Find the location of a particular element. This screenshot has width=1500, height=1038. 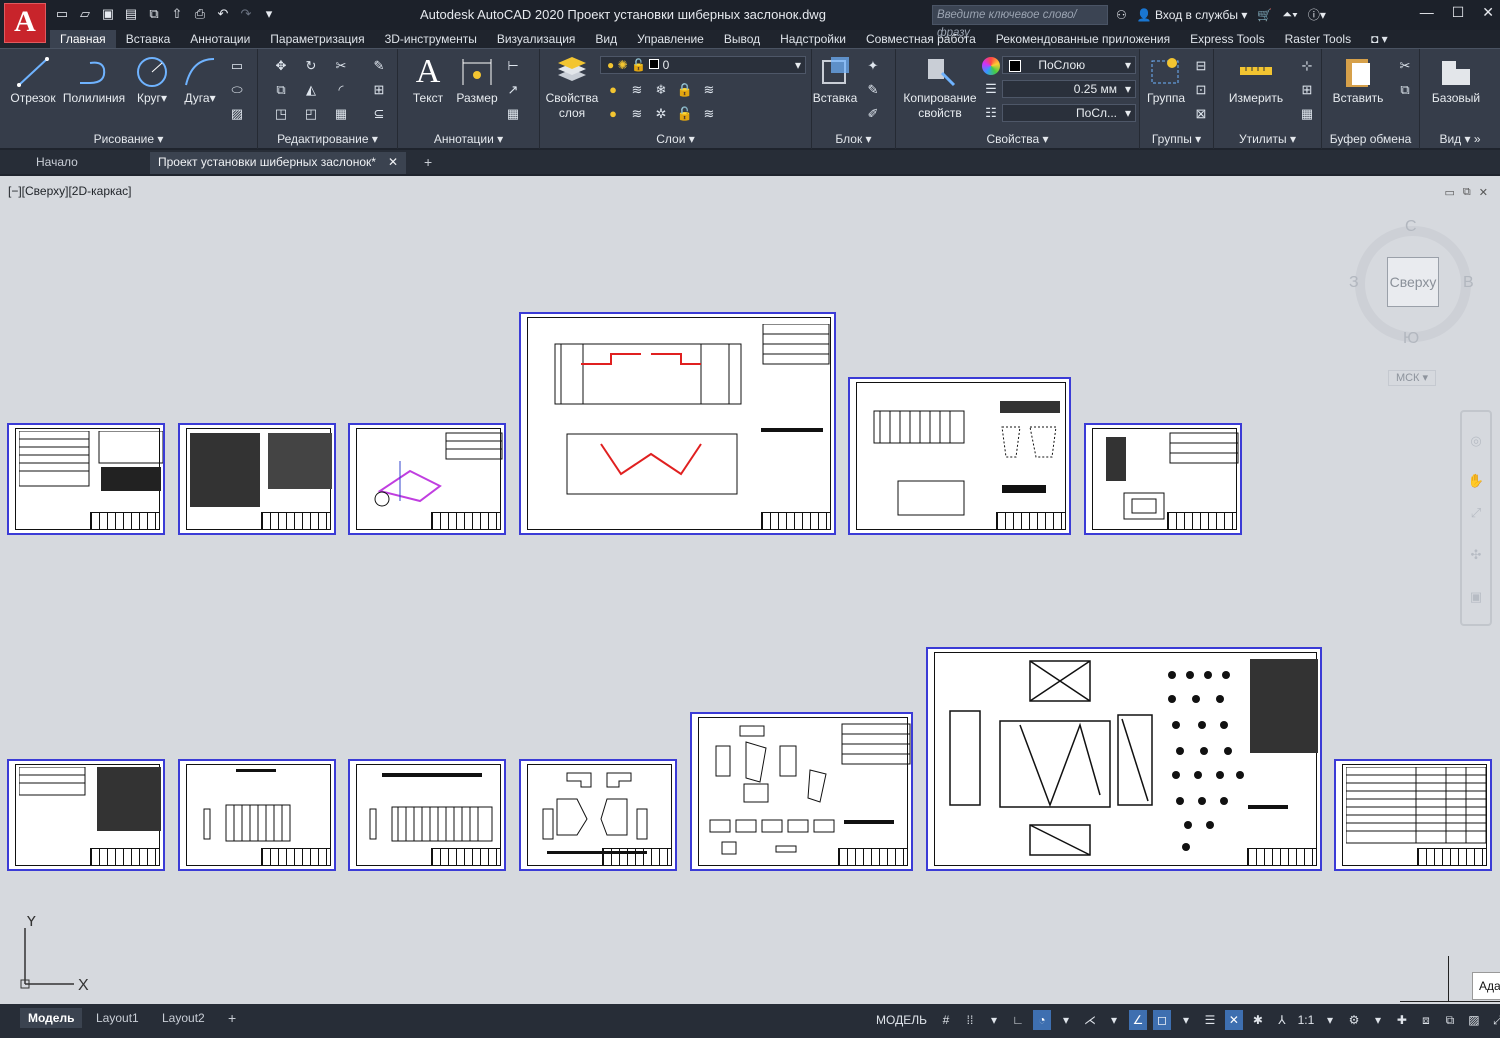

isodraft-icon: ⋌ is located at coordinates (1090, 1020).